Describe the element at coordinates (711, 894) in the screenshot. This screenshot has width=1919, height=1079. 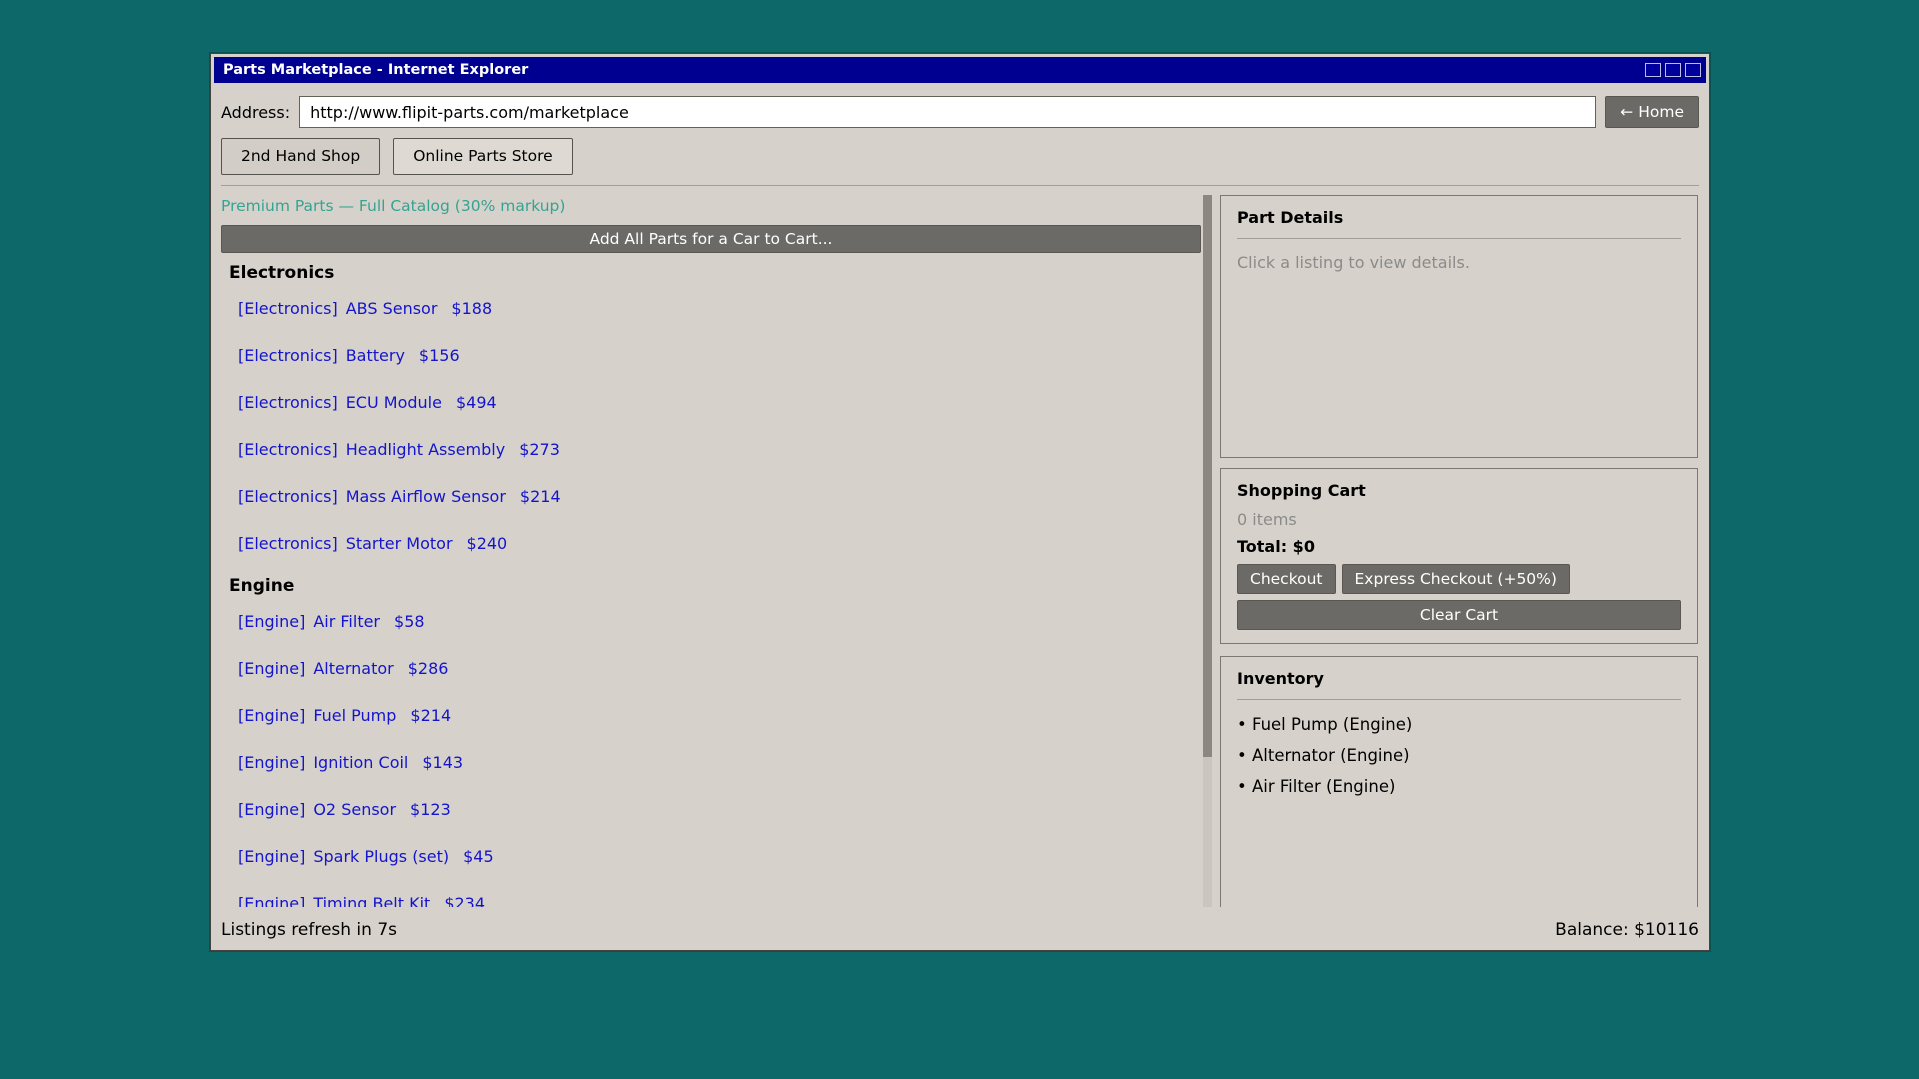
I see `listing-row: [Engine] Timing Belt Kit $234` at that location.